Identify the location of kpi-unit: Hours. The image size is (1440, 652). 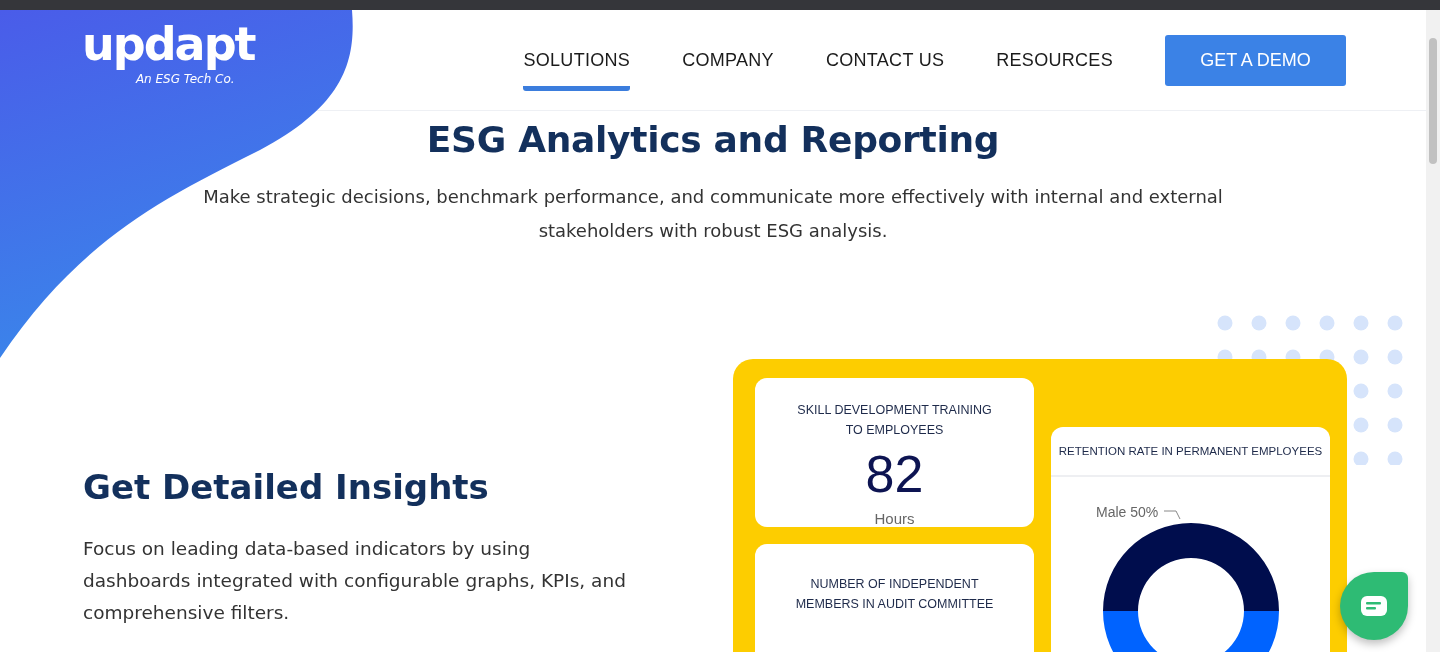
(894, 518).